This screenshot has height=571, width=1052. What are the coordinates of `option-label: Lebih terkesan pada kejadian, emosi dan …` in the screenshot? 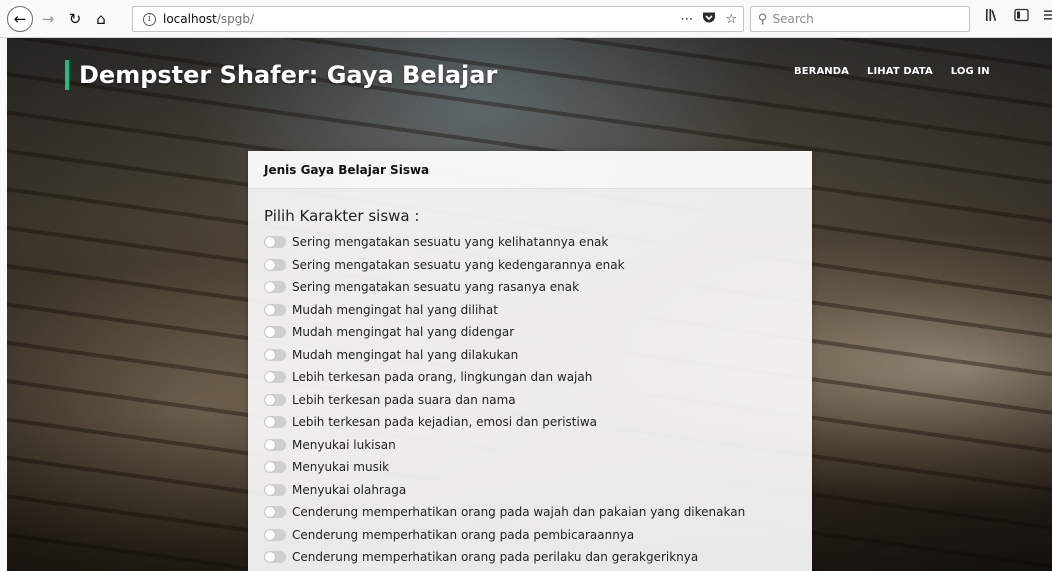 It's located at (444, 422).